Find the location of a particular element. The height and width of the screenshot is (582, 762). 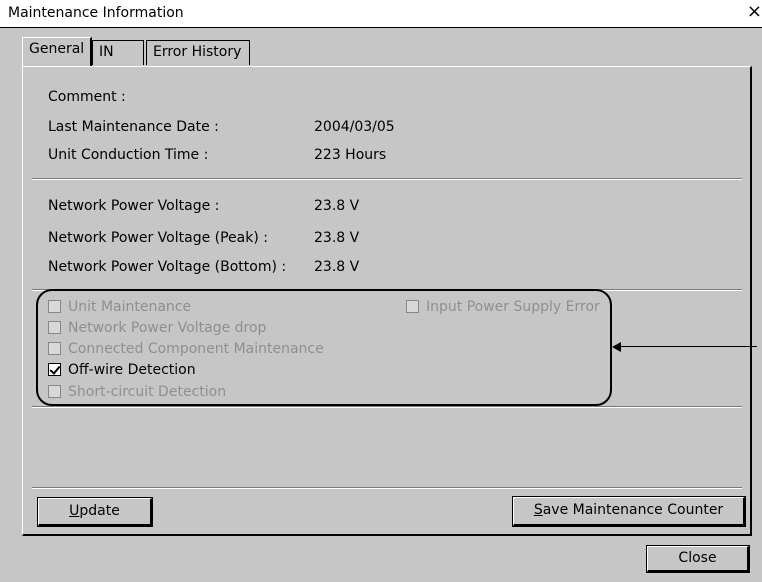

update-mnemonic: U is located at coordinates (74, 511).